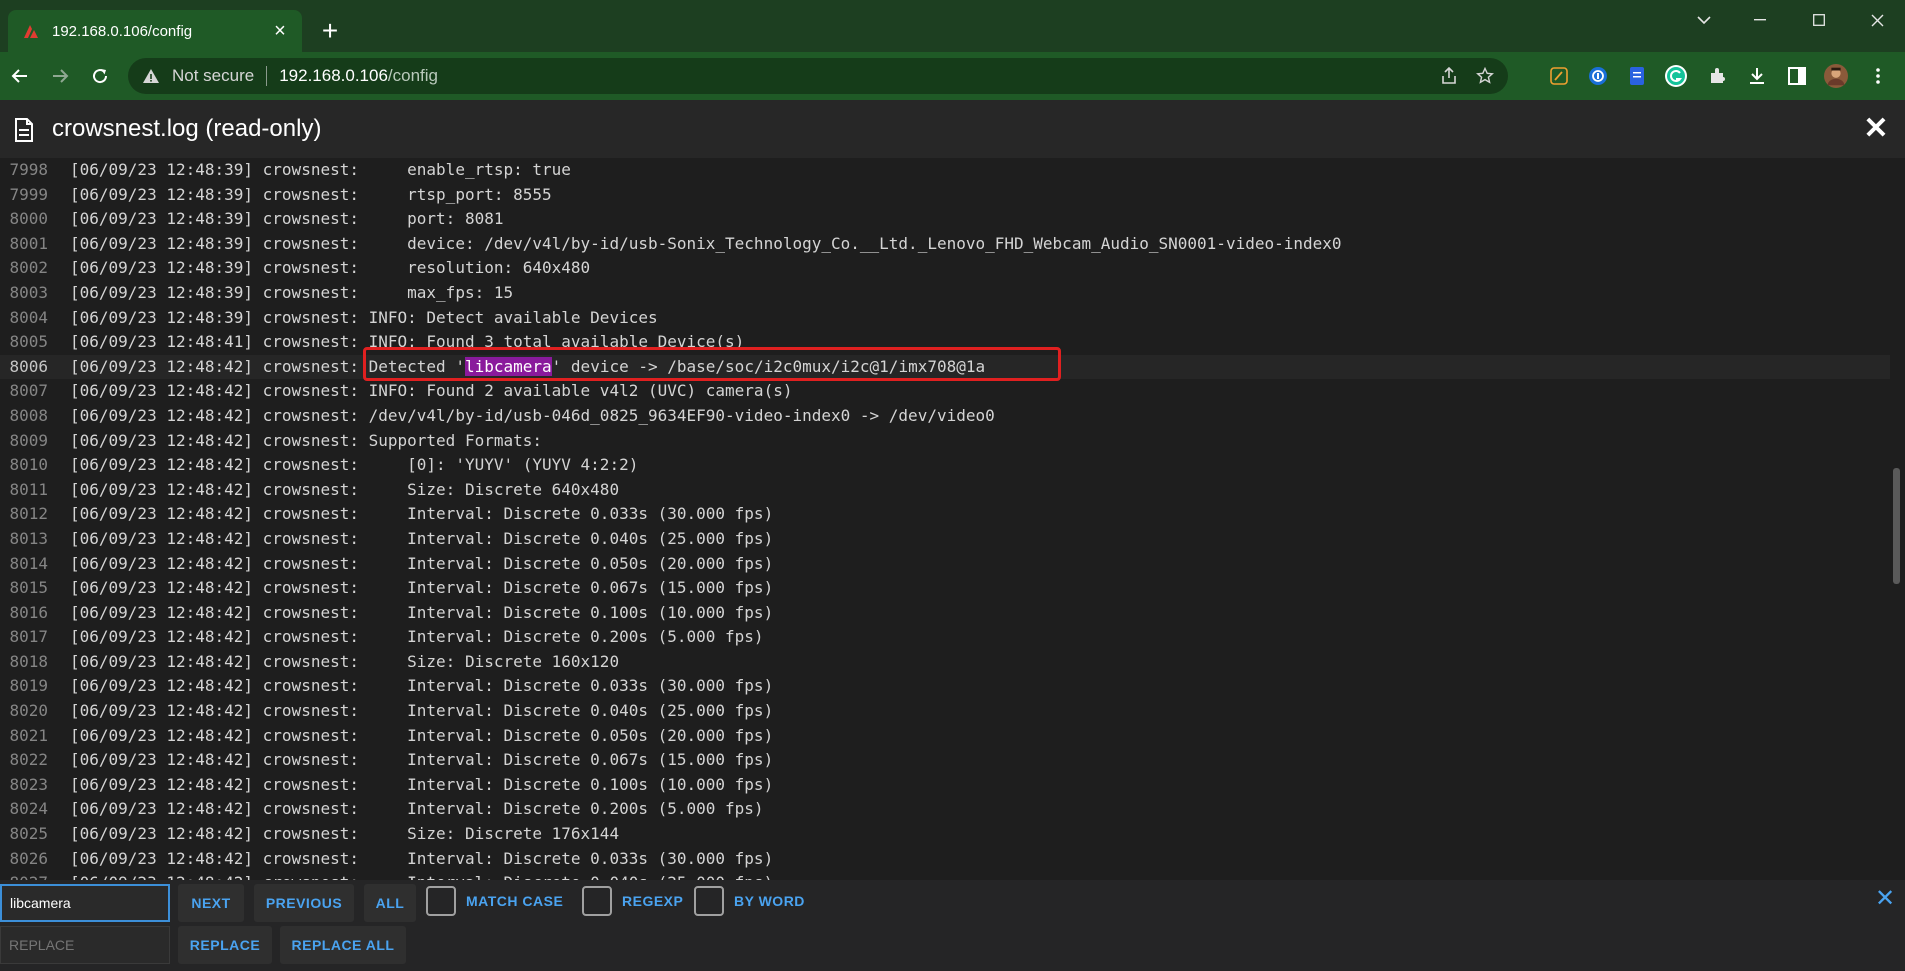 The height and width of the screenshot is (971, 1905). I want to click on line-number: 8026, so click(28, 858).